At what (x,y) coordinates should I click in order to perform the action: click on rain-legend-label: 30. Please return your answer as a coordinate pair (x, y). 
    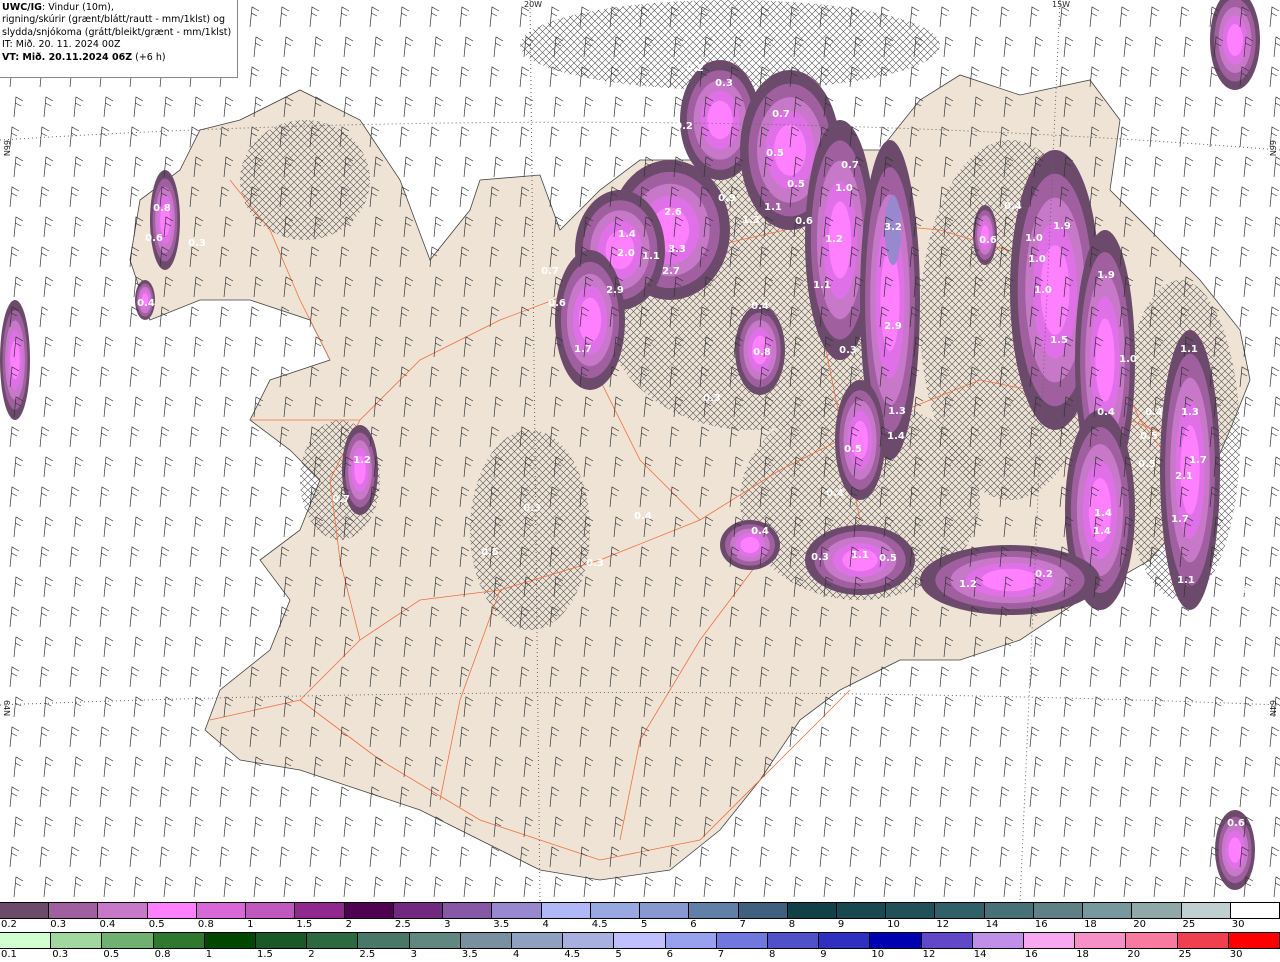
    Looking at the image, I should click on (1236, 954).